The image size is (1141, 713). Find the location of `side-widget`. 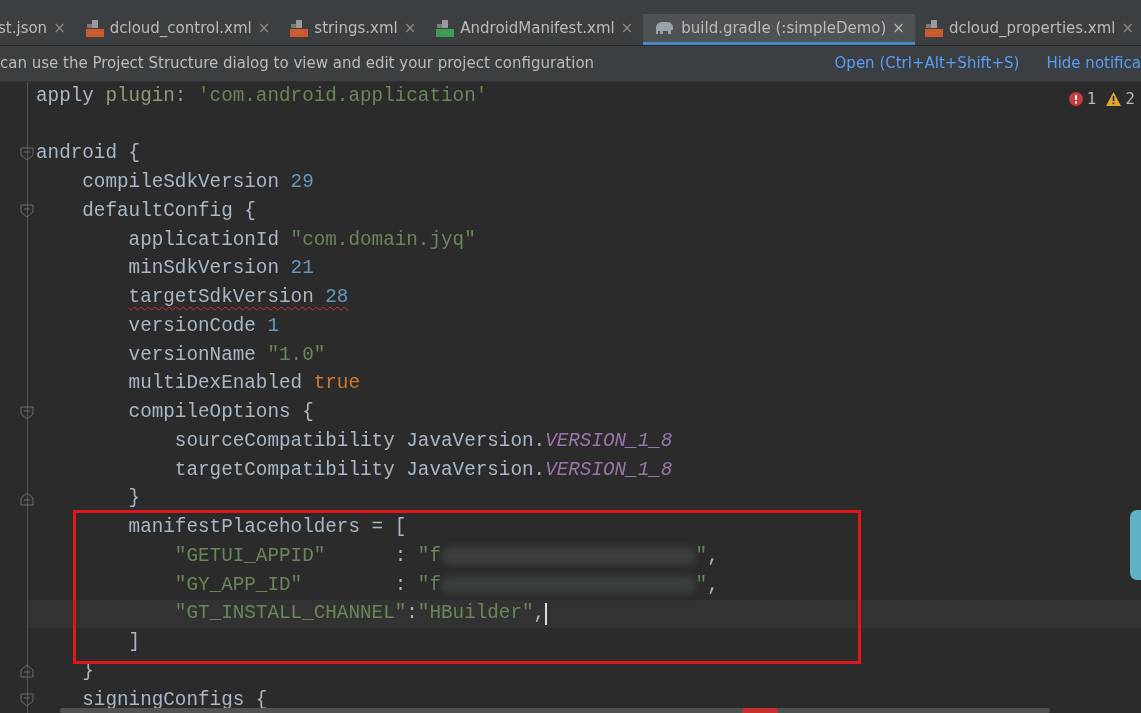

side-widget is located at coordinates (1135, 545).